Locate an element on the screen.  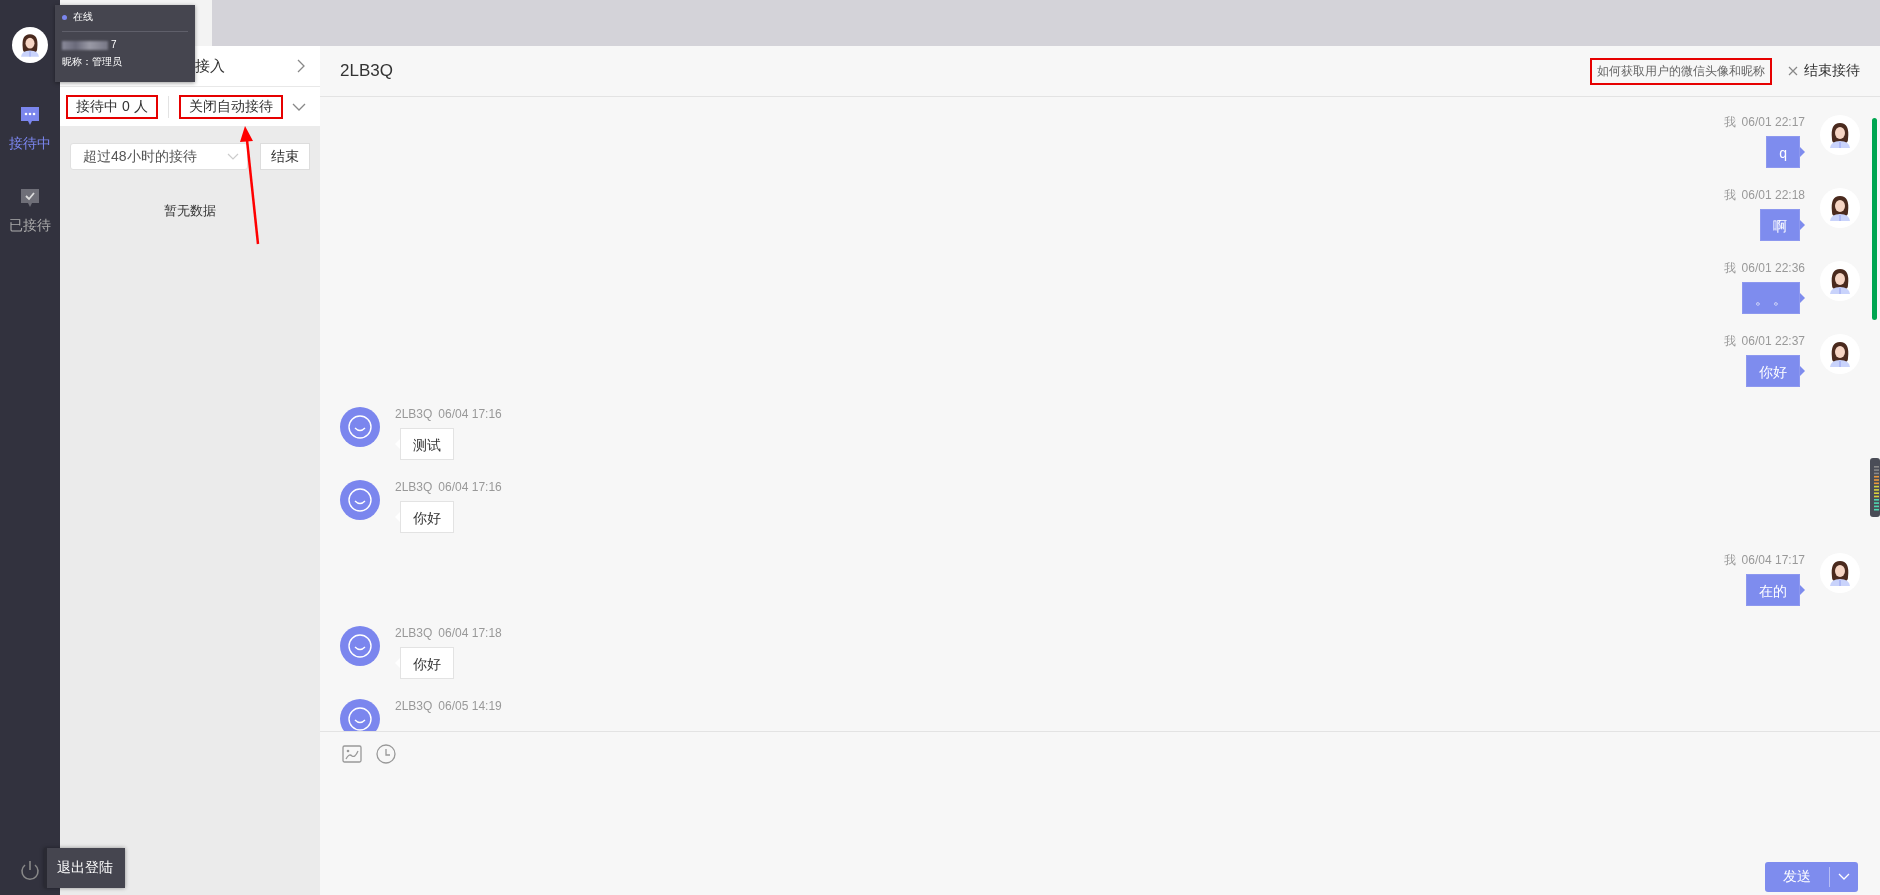
chevron-right-icon is located at coordinates (301, 66).